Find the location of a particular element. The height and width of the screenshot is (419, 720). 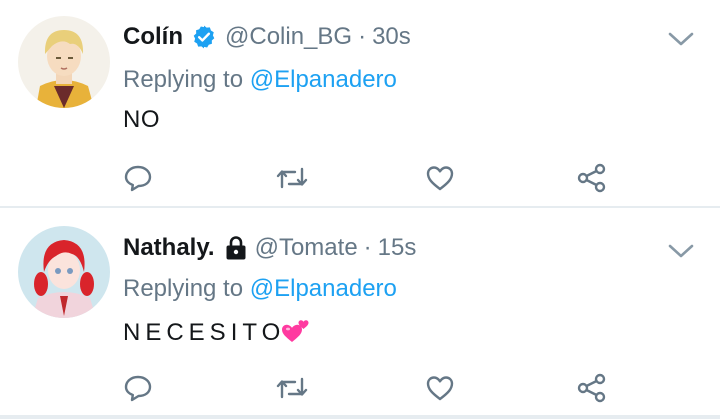

tweet-text: NECESITO is located at coordinates (217, 331).